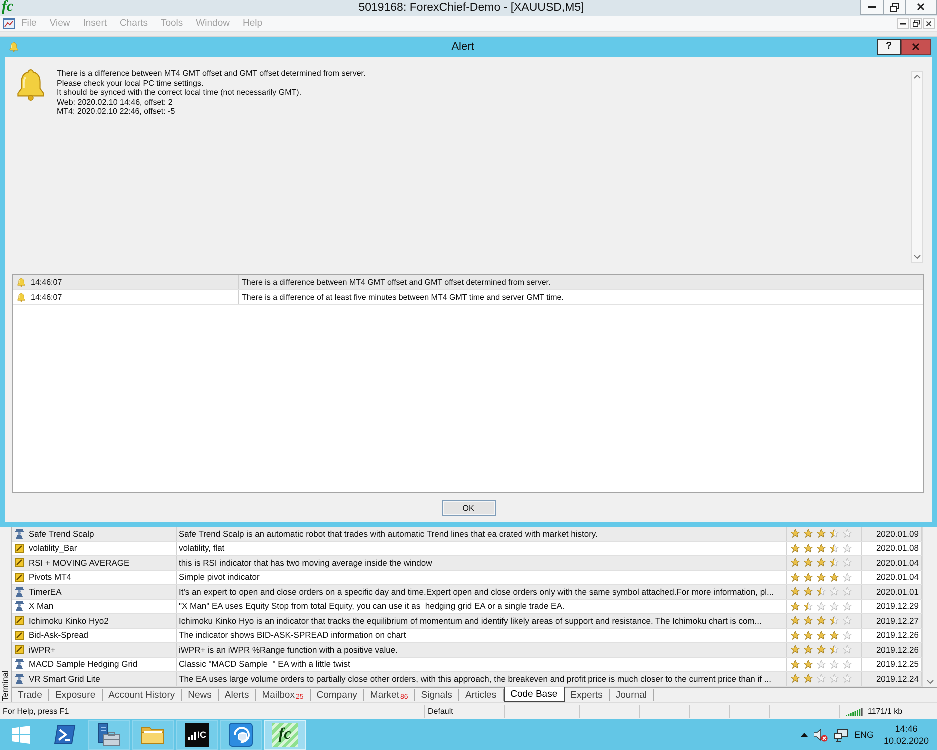  What do you see at coordinates (21, 297) in the screenshot?
I see `bell-icon` at bounding box center [21, 297].